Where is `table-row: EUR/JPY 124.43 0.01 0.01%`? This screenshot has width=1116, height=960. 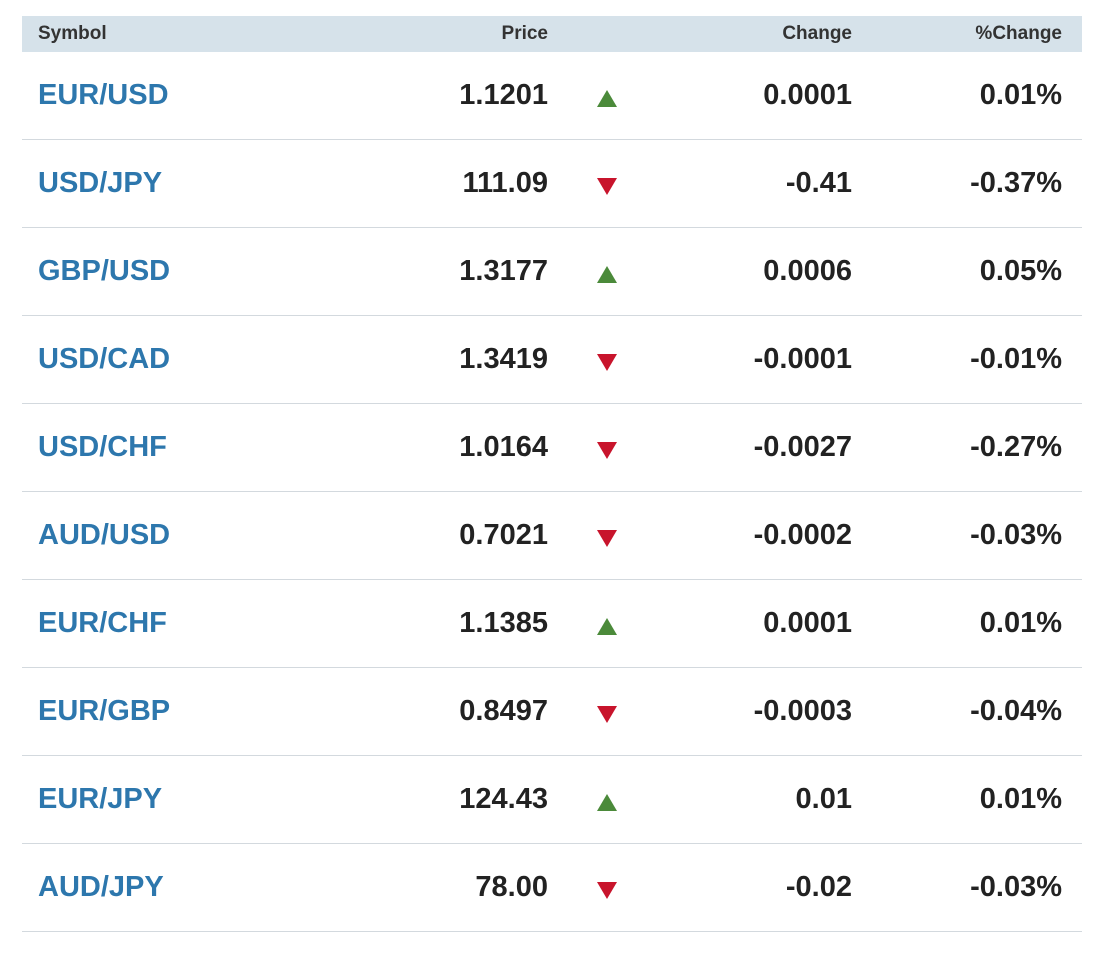 table-row: EUR/JPY 124.43 0.01 0.01% is located at coordinates (552, 800).